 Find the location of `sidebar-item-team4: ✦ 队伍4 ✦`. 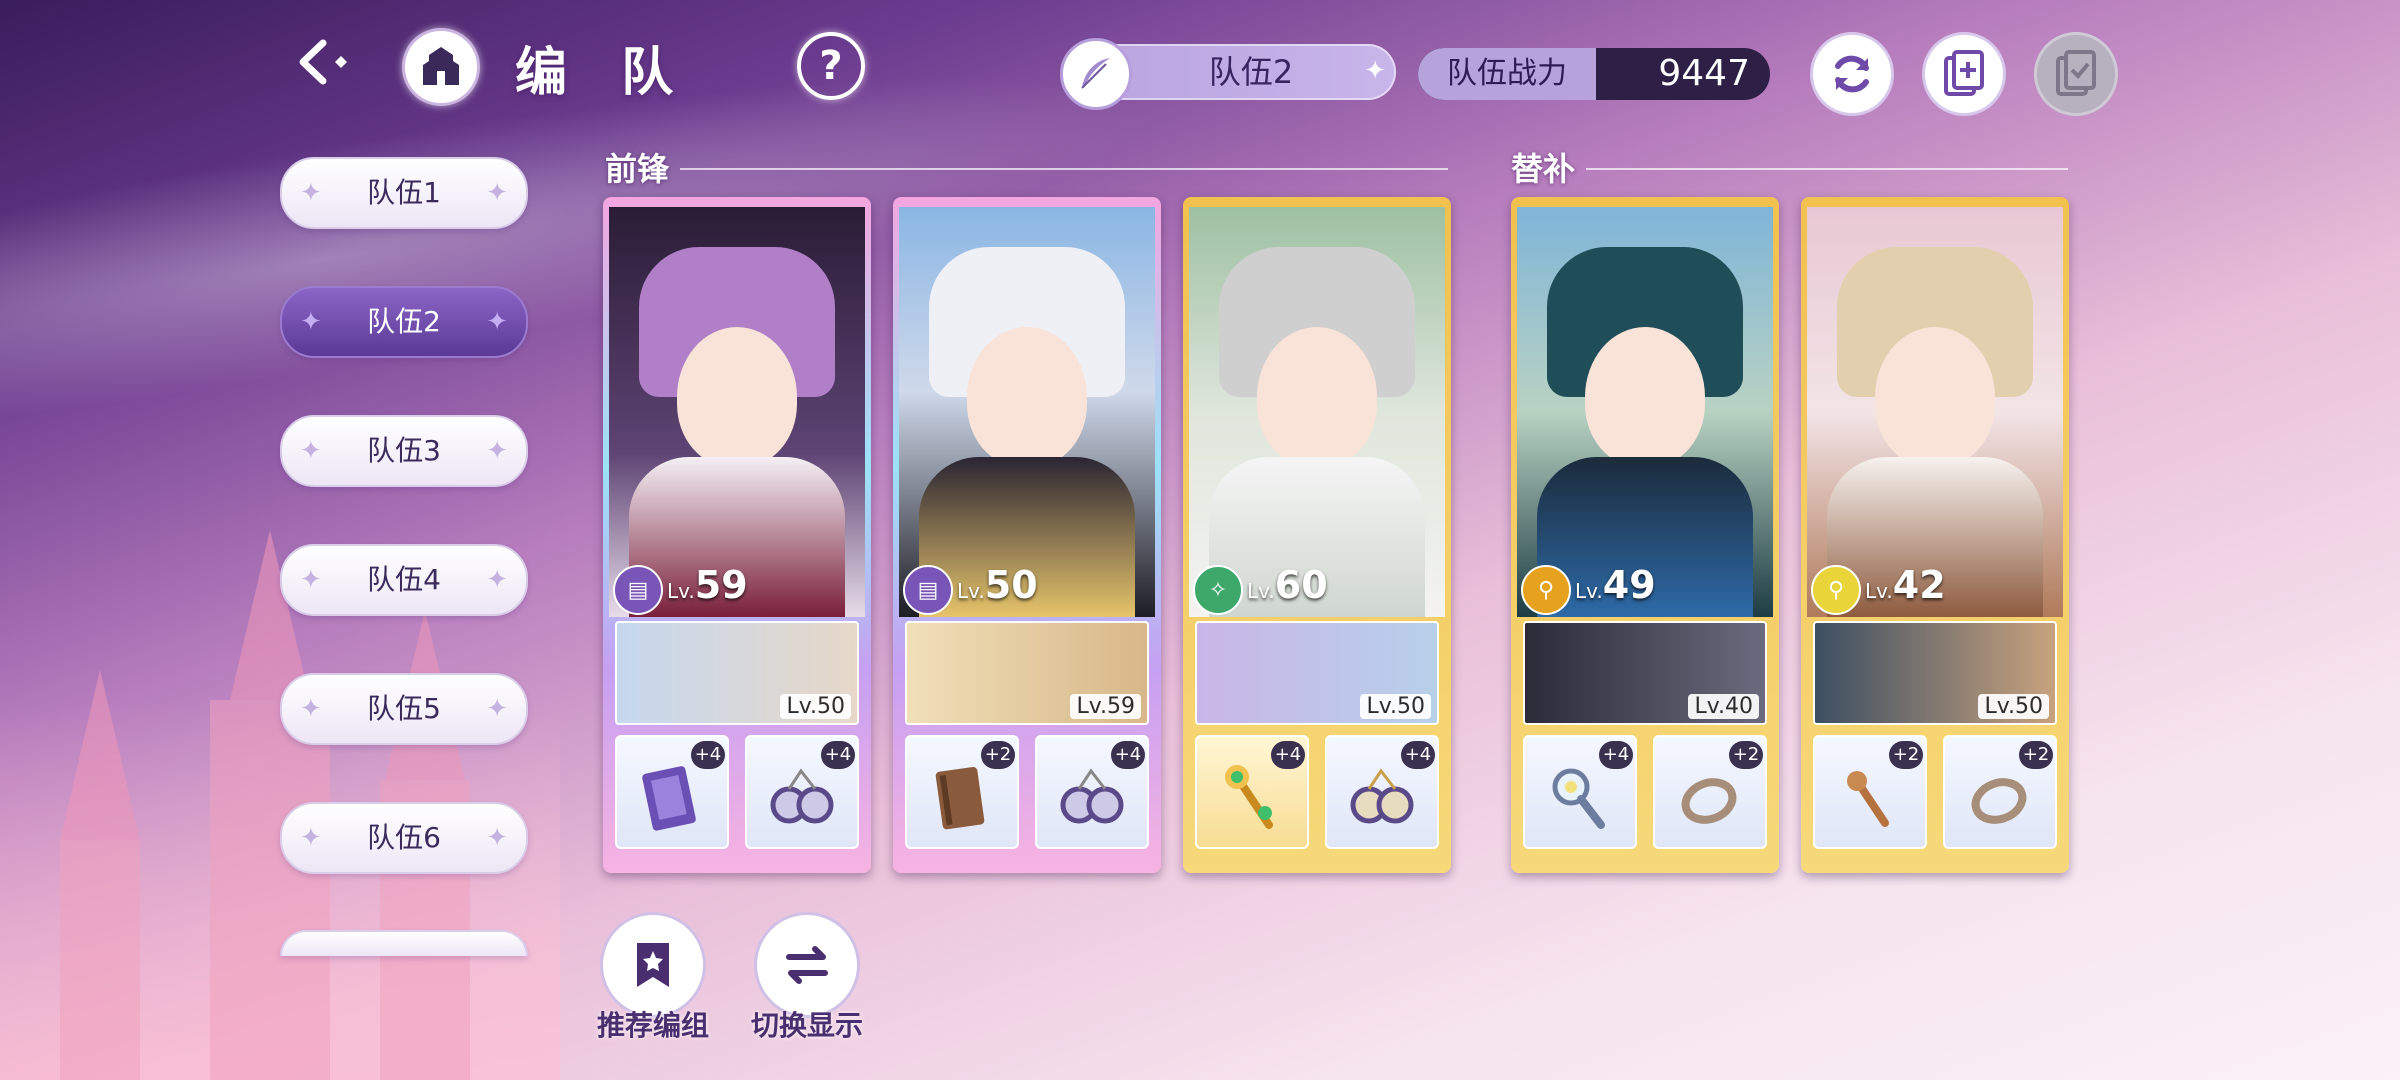

sidebar-item-team4: ✦ 队伍4 ✦ is located at coordinates (404, 580).